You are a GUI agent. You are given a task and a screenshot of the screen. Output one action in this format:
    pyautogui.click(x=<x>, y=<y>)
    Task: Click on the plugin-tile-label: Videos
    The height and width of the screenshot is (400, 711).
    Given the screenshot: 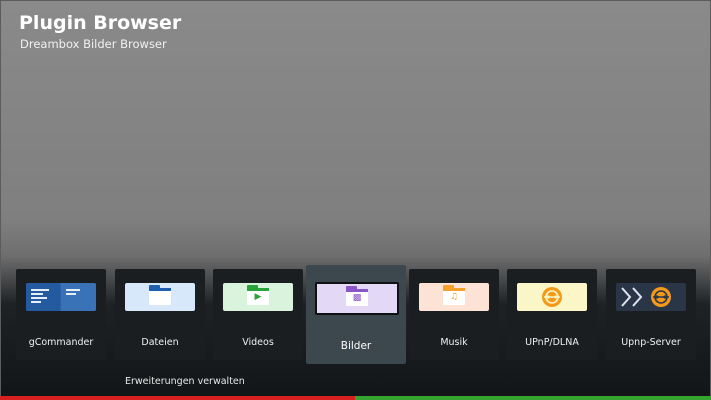 What is the action you would take?
    pyautogui.click(x=258, y=342)
    